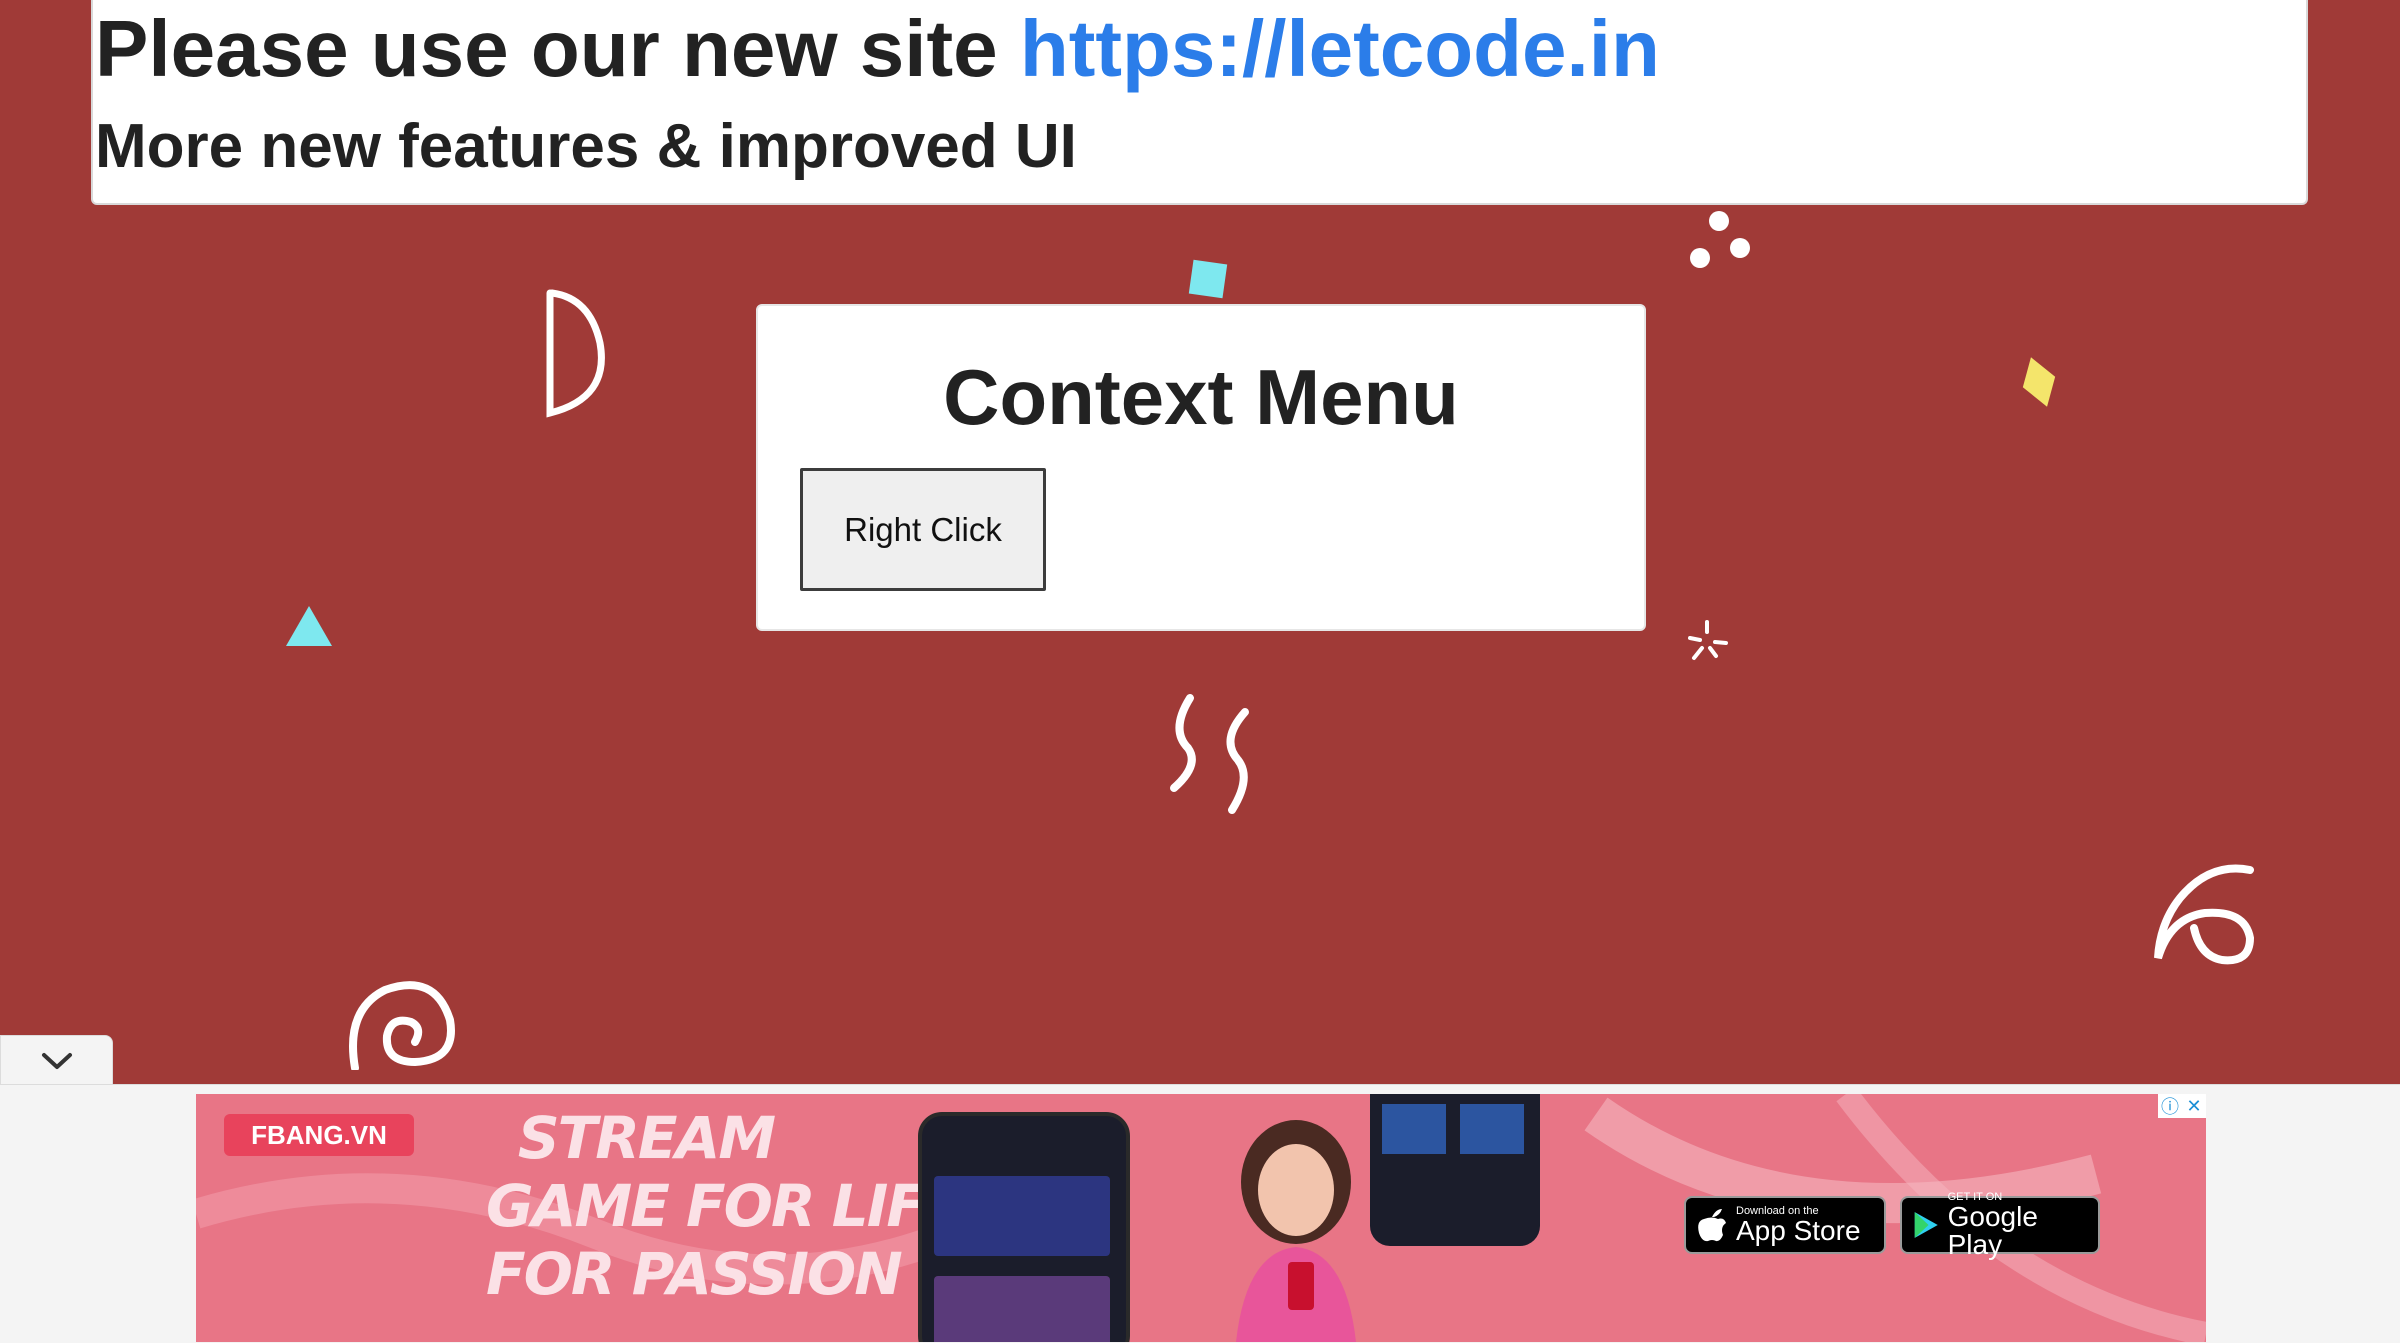  I want to click on ad-controls: ⓘ ✕, so click(2182, 1106).